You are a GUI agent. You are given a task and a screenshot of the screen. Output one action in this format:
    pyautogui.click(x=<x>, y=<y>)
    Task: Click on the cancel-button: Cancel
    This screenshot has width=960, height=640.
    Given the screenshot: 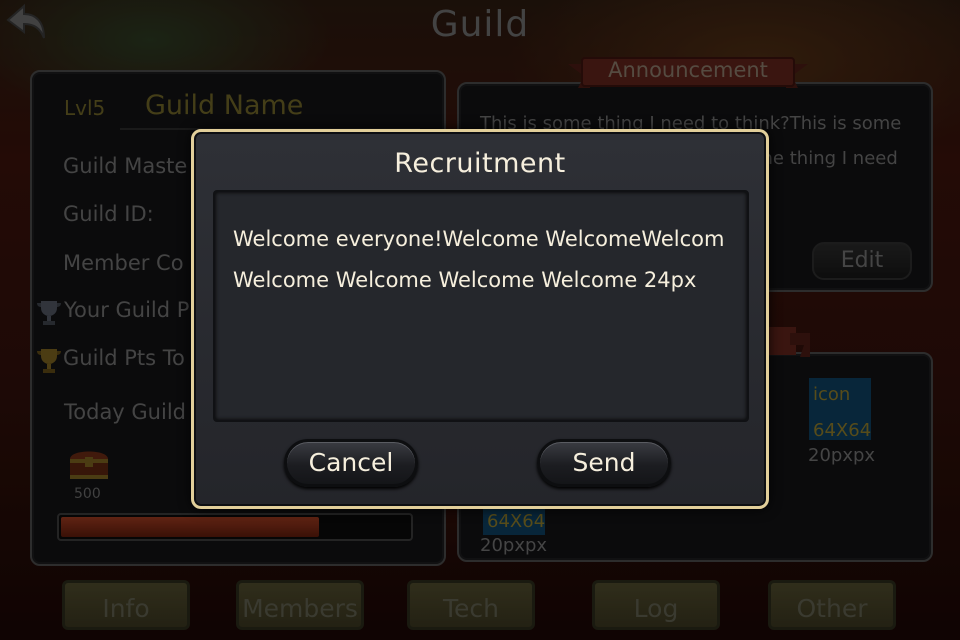 What is the action you would take?
    pyautogui.click(x=351, y=463)
    